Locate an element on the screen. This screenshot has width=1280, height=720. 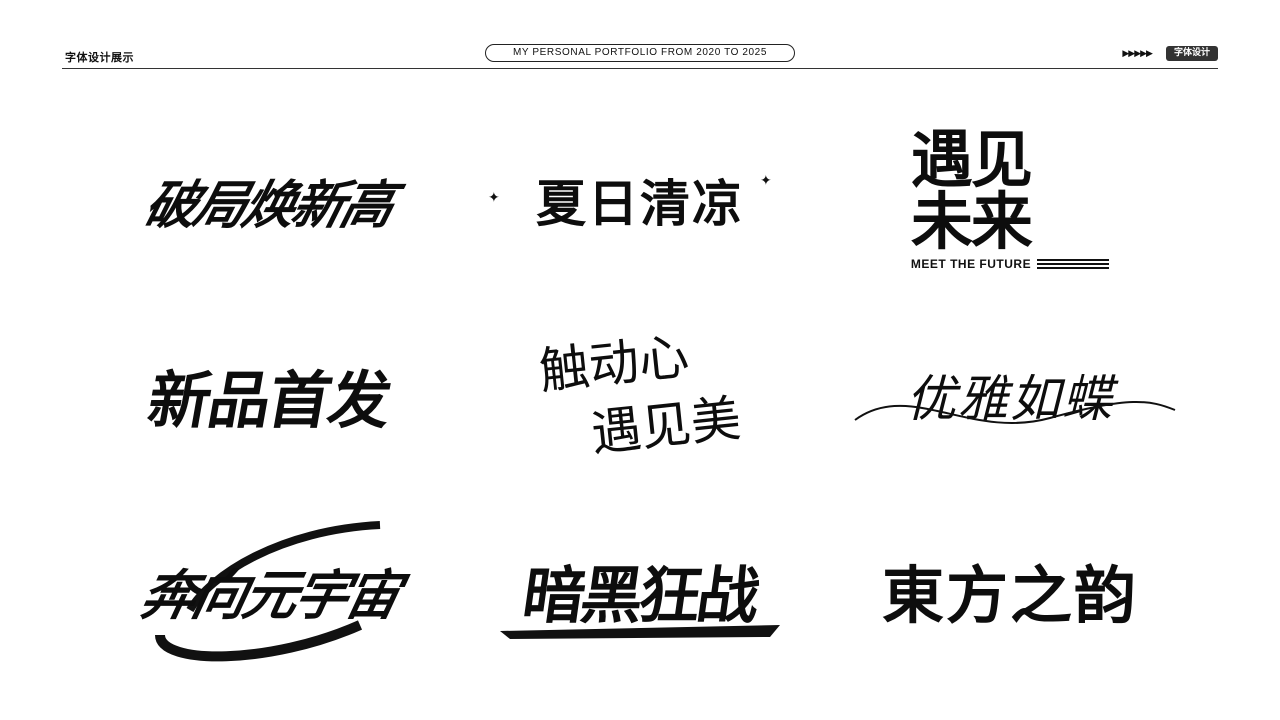
work-3-subtitle-row: MEET THE FUTURE is located at coordinates (1010, 264).